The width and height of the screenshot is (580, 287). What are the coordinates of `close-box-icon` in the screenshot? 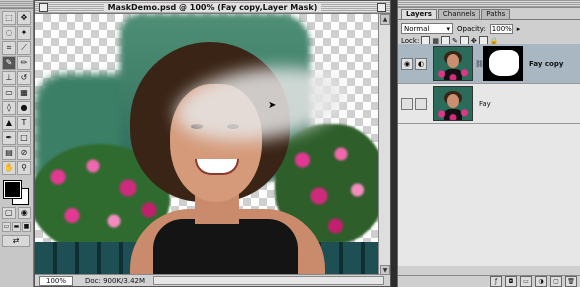 It's located at (43, 7).